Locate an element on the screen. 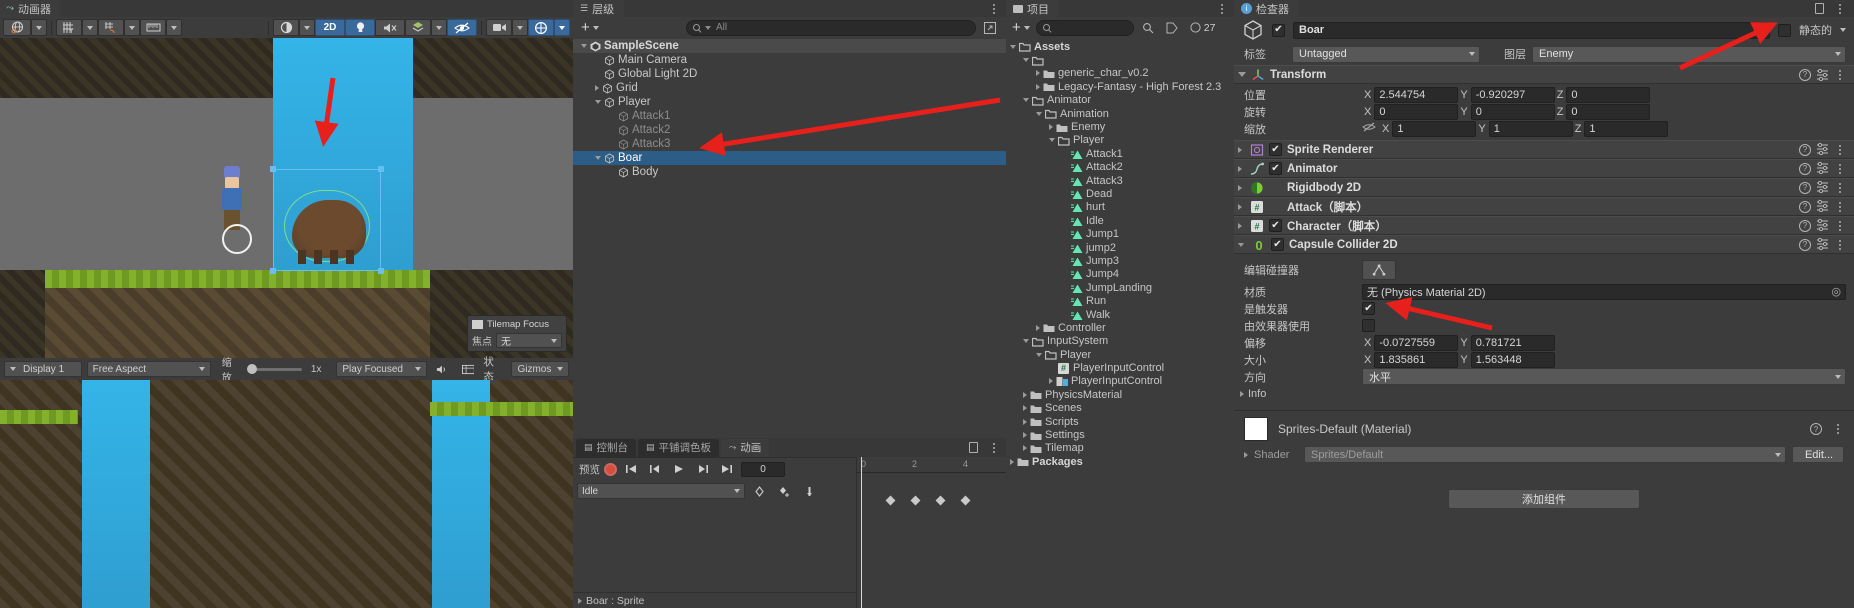  curves-filter-button is located at coordinates (809, 491).